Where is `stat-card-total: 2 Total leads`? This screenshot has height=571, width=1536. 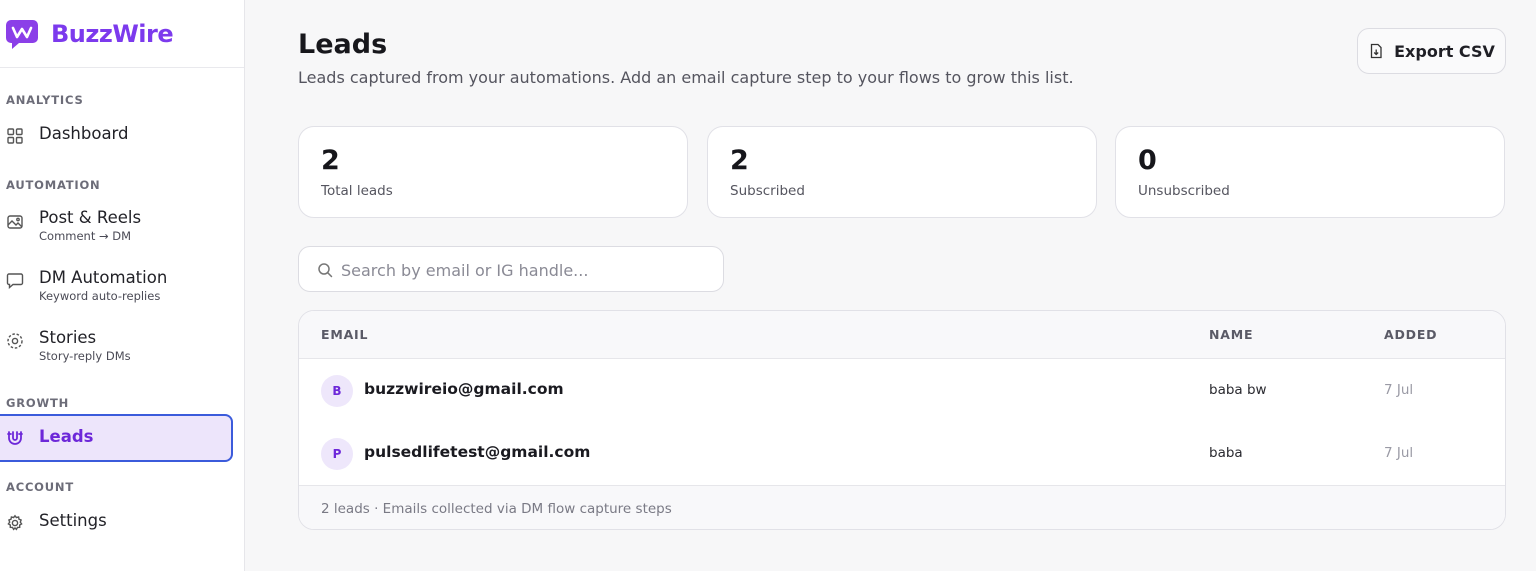 stat-card-total: 2 Total leads is located at coordinates (493, 172).